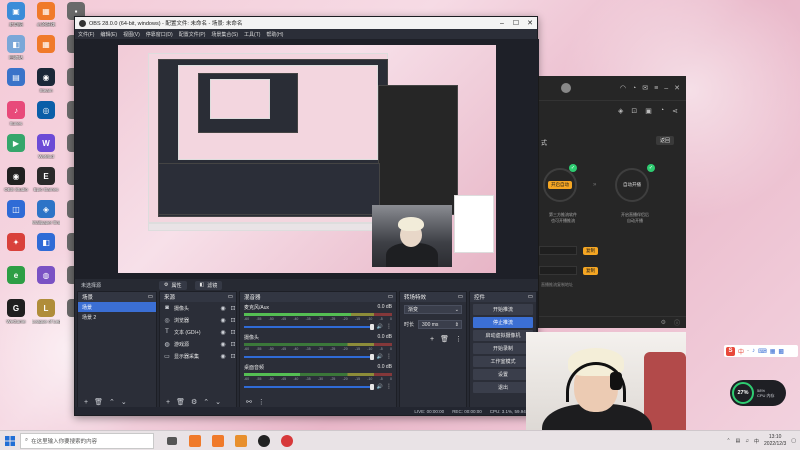 This screenshot has height=450, width=800. Describe the element at coordinates (623, 88) in the screenshot. I see `headset-icon: ◠` at that location.